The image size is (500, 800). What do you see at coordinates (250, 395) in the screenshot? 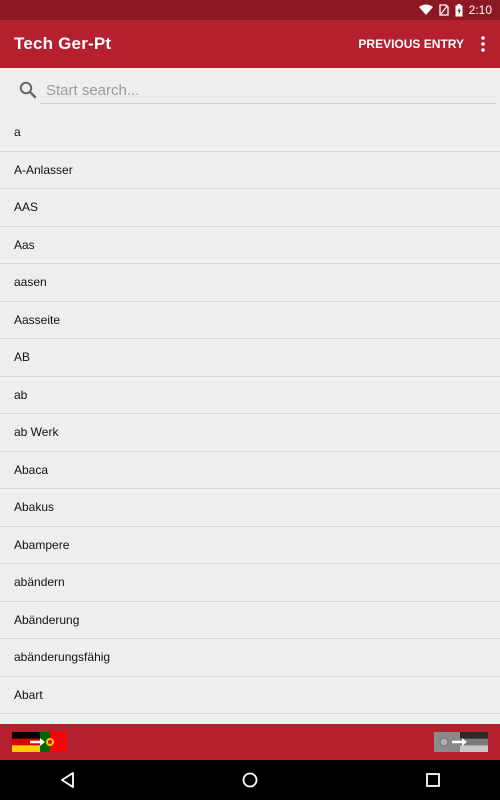
I see `list-item: ab` at bounding box center [250, 395].